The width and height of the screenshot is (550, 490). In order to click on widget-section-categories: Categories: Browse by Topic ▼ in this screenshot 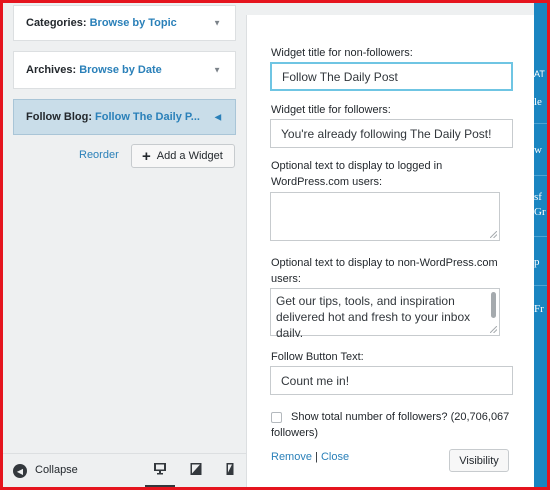, I will do `click(124, 23)`.